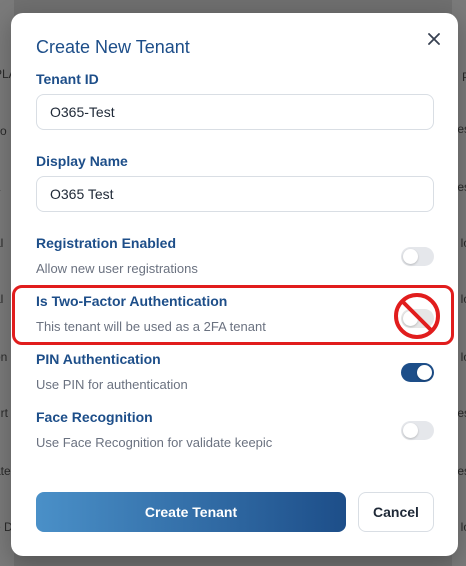 The height and width of the screenshot is (566, 466). I want to click on face-recognition-title: Face Recognition, so click(94, 417).